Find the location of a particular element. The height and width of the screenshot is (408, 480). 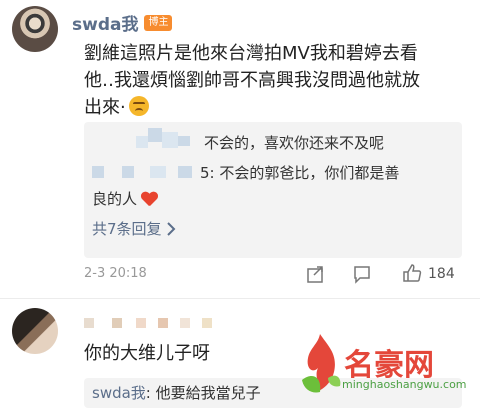

comment-text: 你的大维儿子呀 is located at coordinates (147, 353).